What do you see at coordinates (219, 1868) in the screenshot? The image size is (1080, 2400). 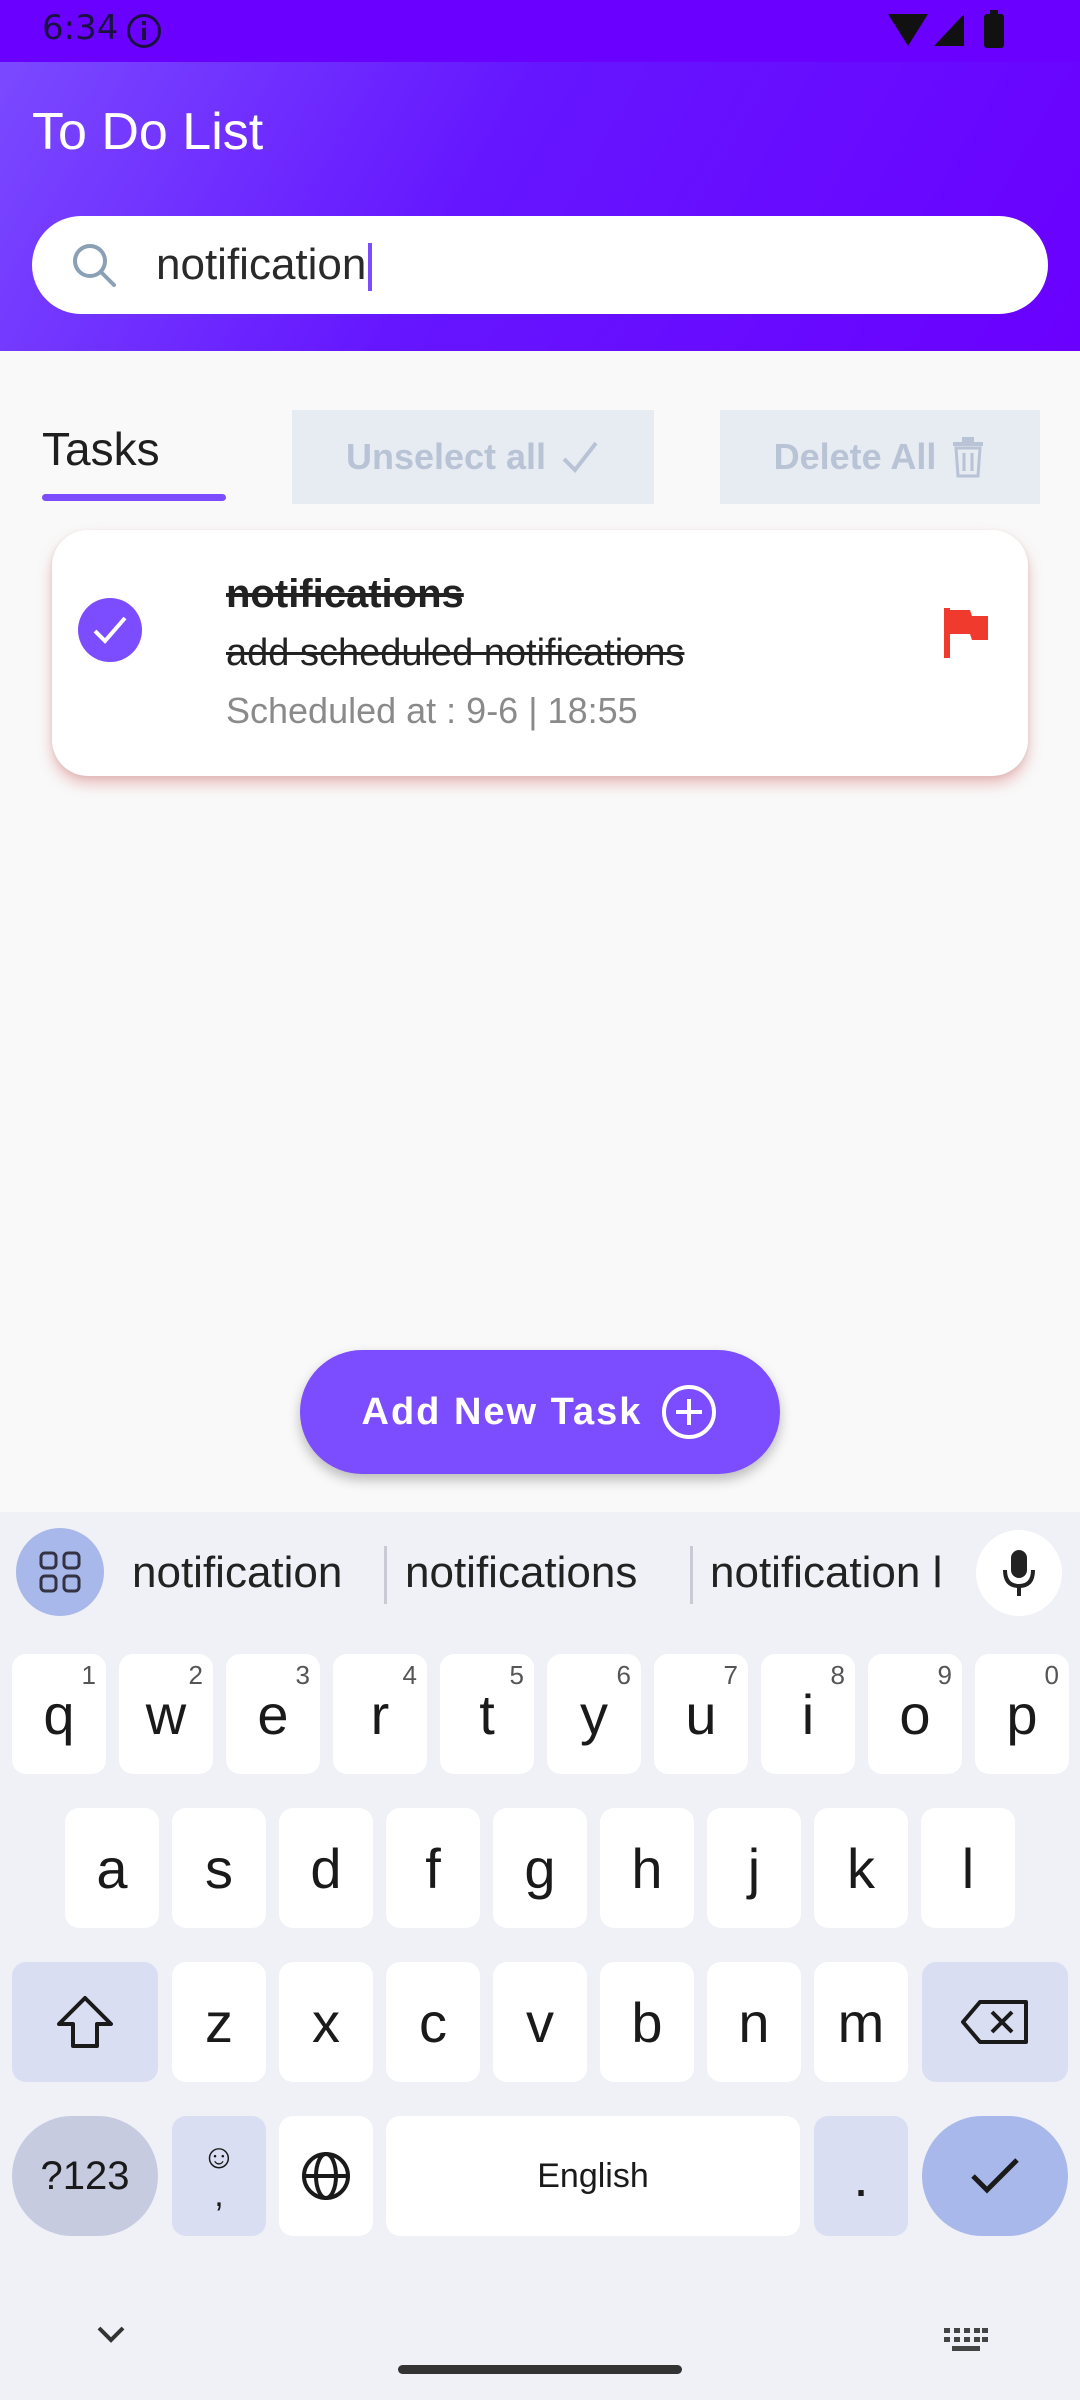 I see `key-s: s` at bounding box center [219, 1868].